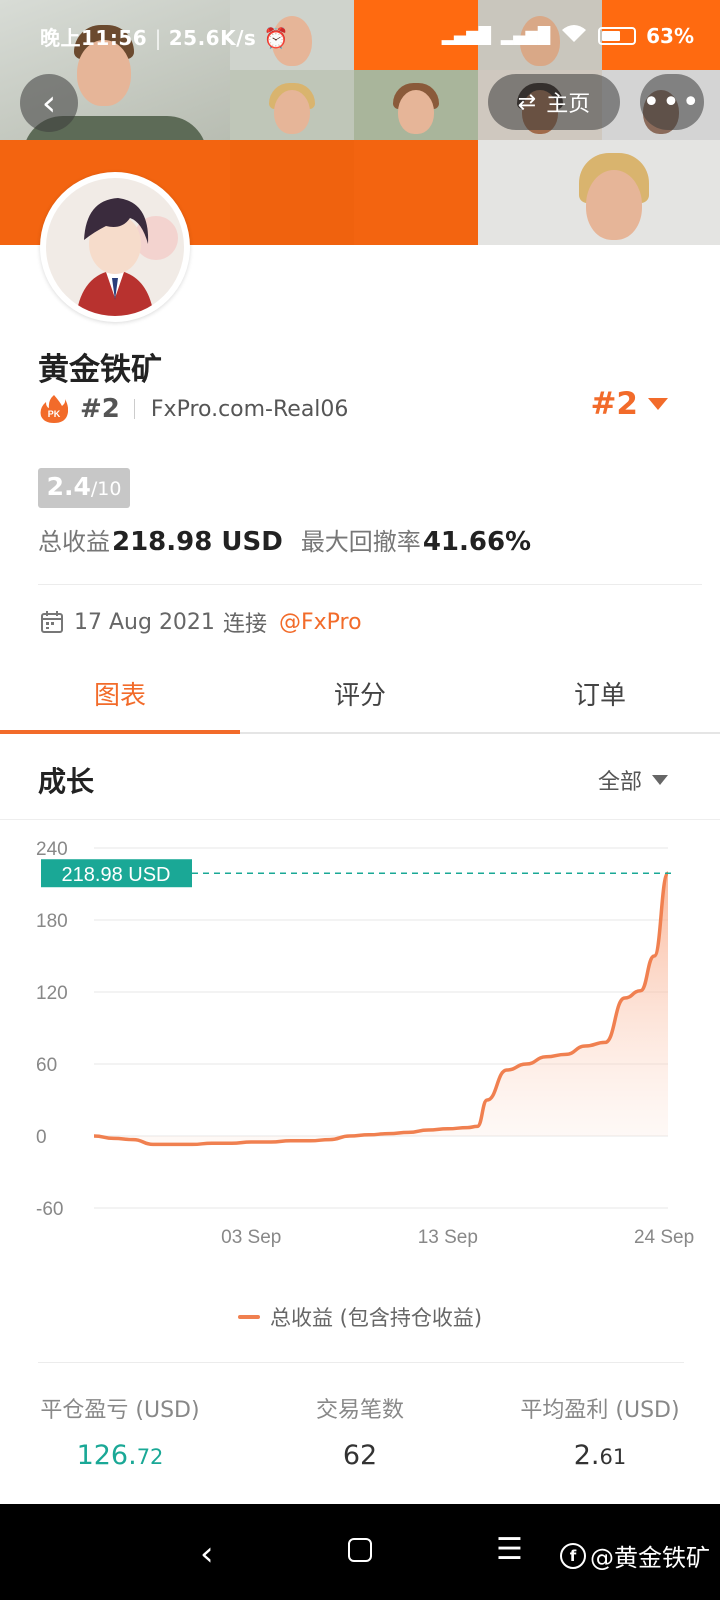 This screenshot has width=720, height=1600. Describe the element at coordinates (574, 35) in the screenshot. I see `wifi-icon` at that location.